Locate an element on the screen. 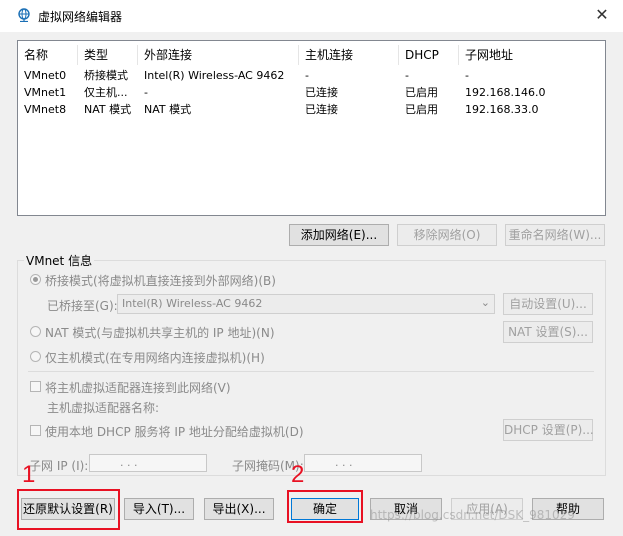 This screenshot has width=623, height=536. table-row: VMnet1 仅主机... - 已连接 已启用 192.168.146.0 is located at coordinates (311, 92).